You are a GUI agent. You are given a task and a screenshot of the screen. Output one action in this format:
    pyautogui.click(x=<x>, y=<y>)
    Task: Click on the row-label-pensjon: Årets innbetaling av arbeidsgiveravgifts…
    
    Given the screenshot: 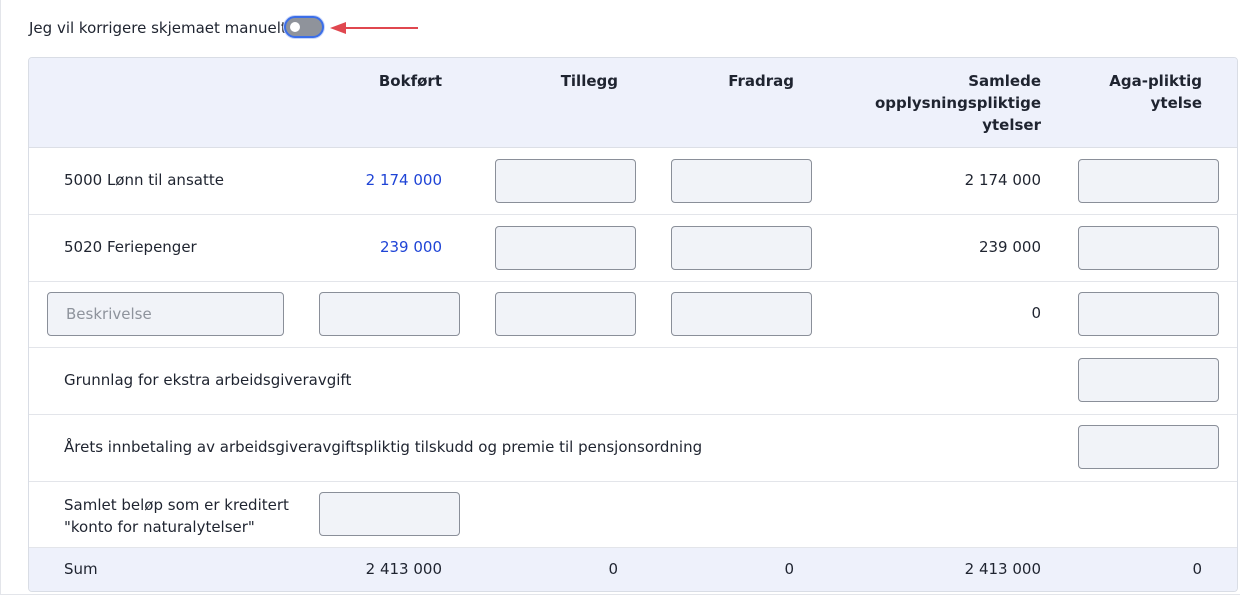 What is the action you would take?
    pyautogui.click(x=383, y=447)
    